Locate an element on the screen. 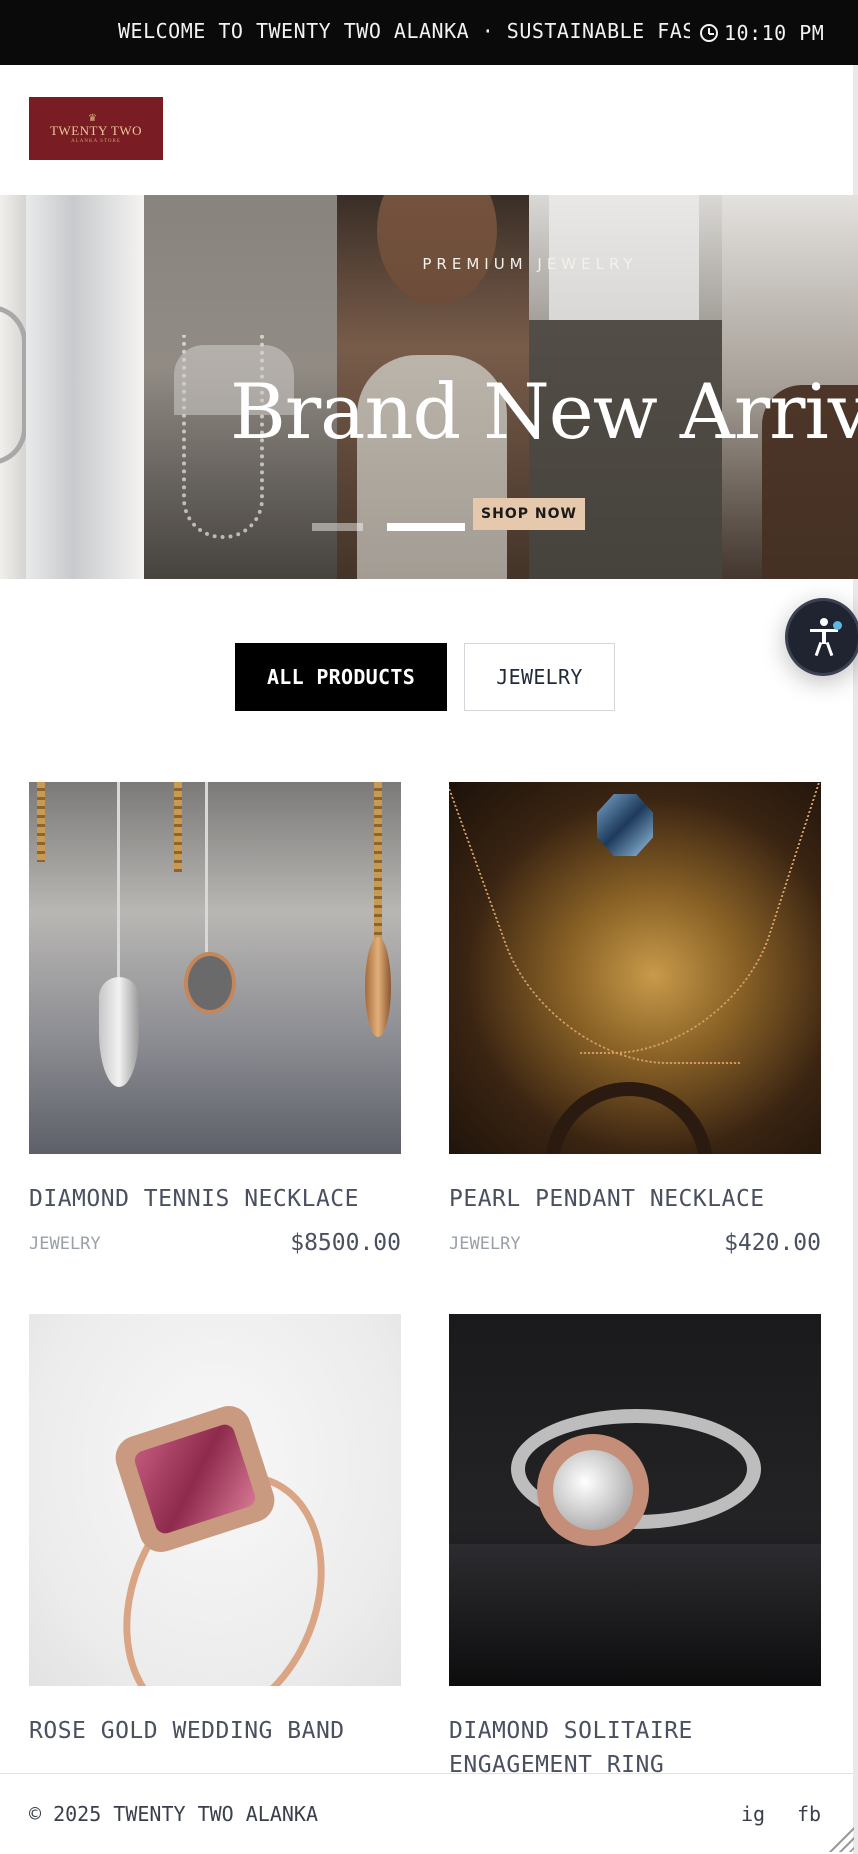 The width and height of the screenshot is (858, 1854). product-price: $420.00 is located at coordinates (772, 1243).